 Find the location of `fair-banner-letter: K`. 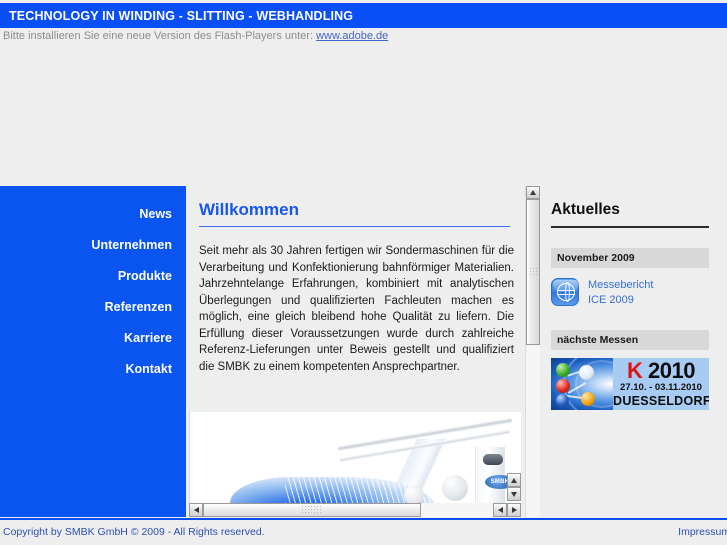

fair-banner-letter: K is located at coordinates (635, 370).